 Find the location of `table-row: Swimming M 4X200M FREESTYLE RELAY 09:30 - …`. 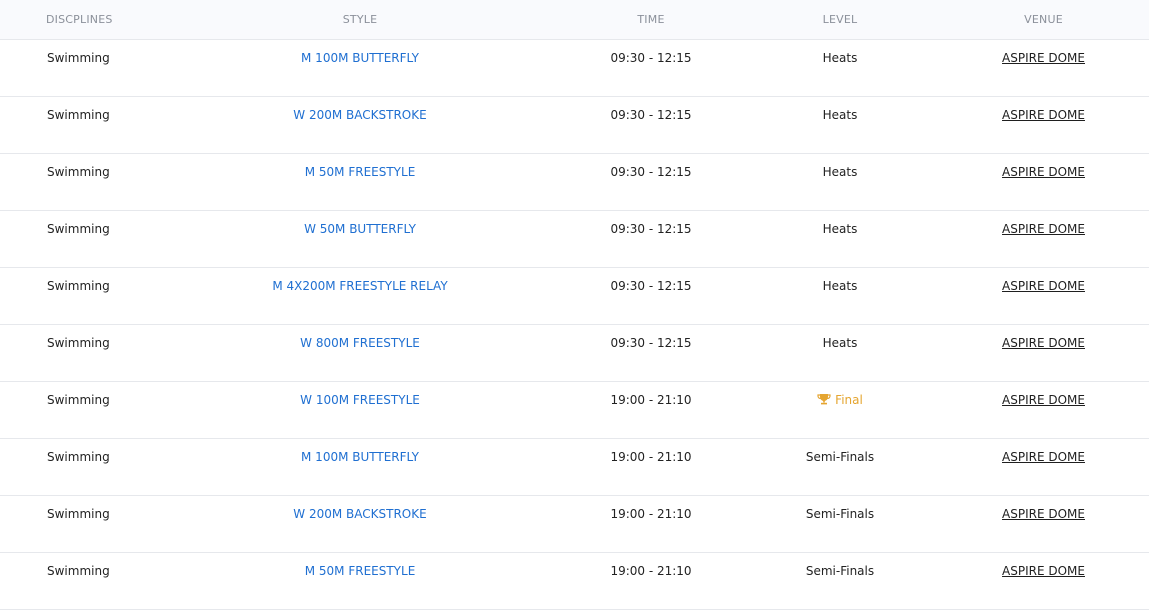

table-row: Swimming M 4X200M FREESTYLE RELAY 09:30 - … is located at coordinates (574, 296).